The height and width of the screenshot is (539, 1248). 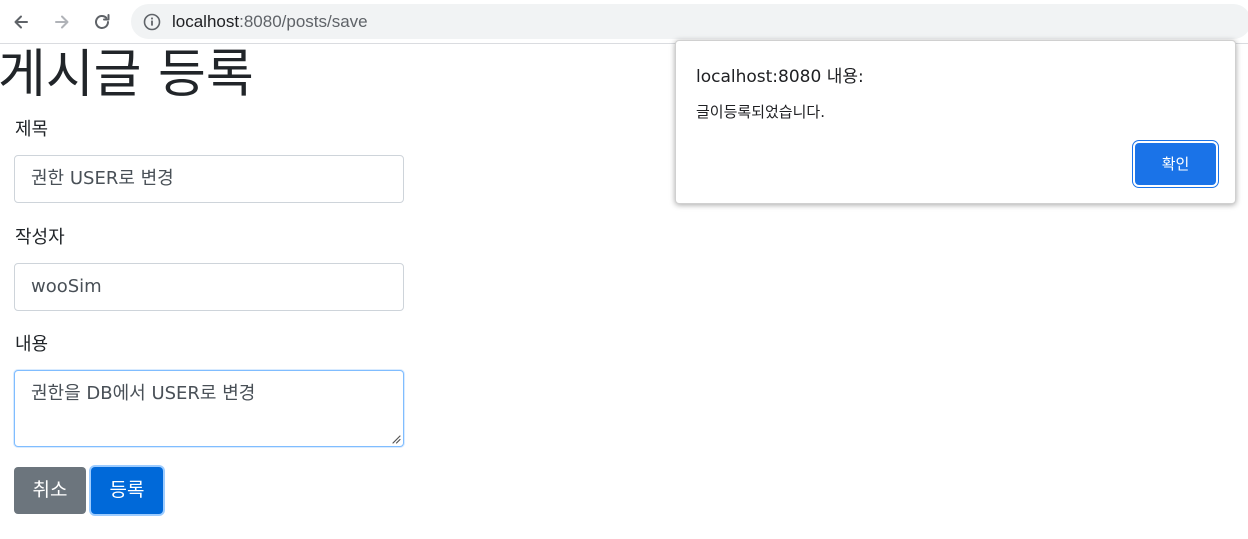 I want to click on browser-toolbar: localhost:8080/posts/save, so click(x=624, y=22).